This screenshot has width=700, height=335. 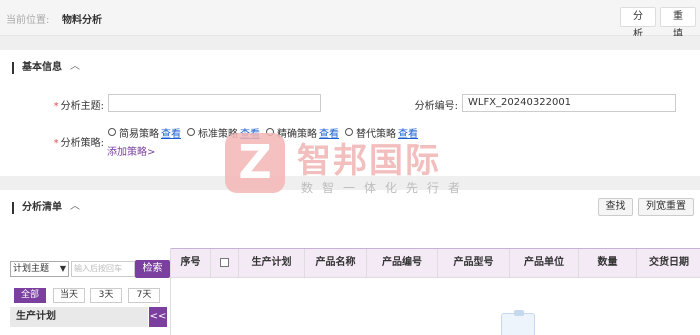 I want to click on reset-button: 重填, so click(x=678, y=23).